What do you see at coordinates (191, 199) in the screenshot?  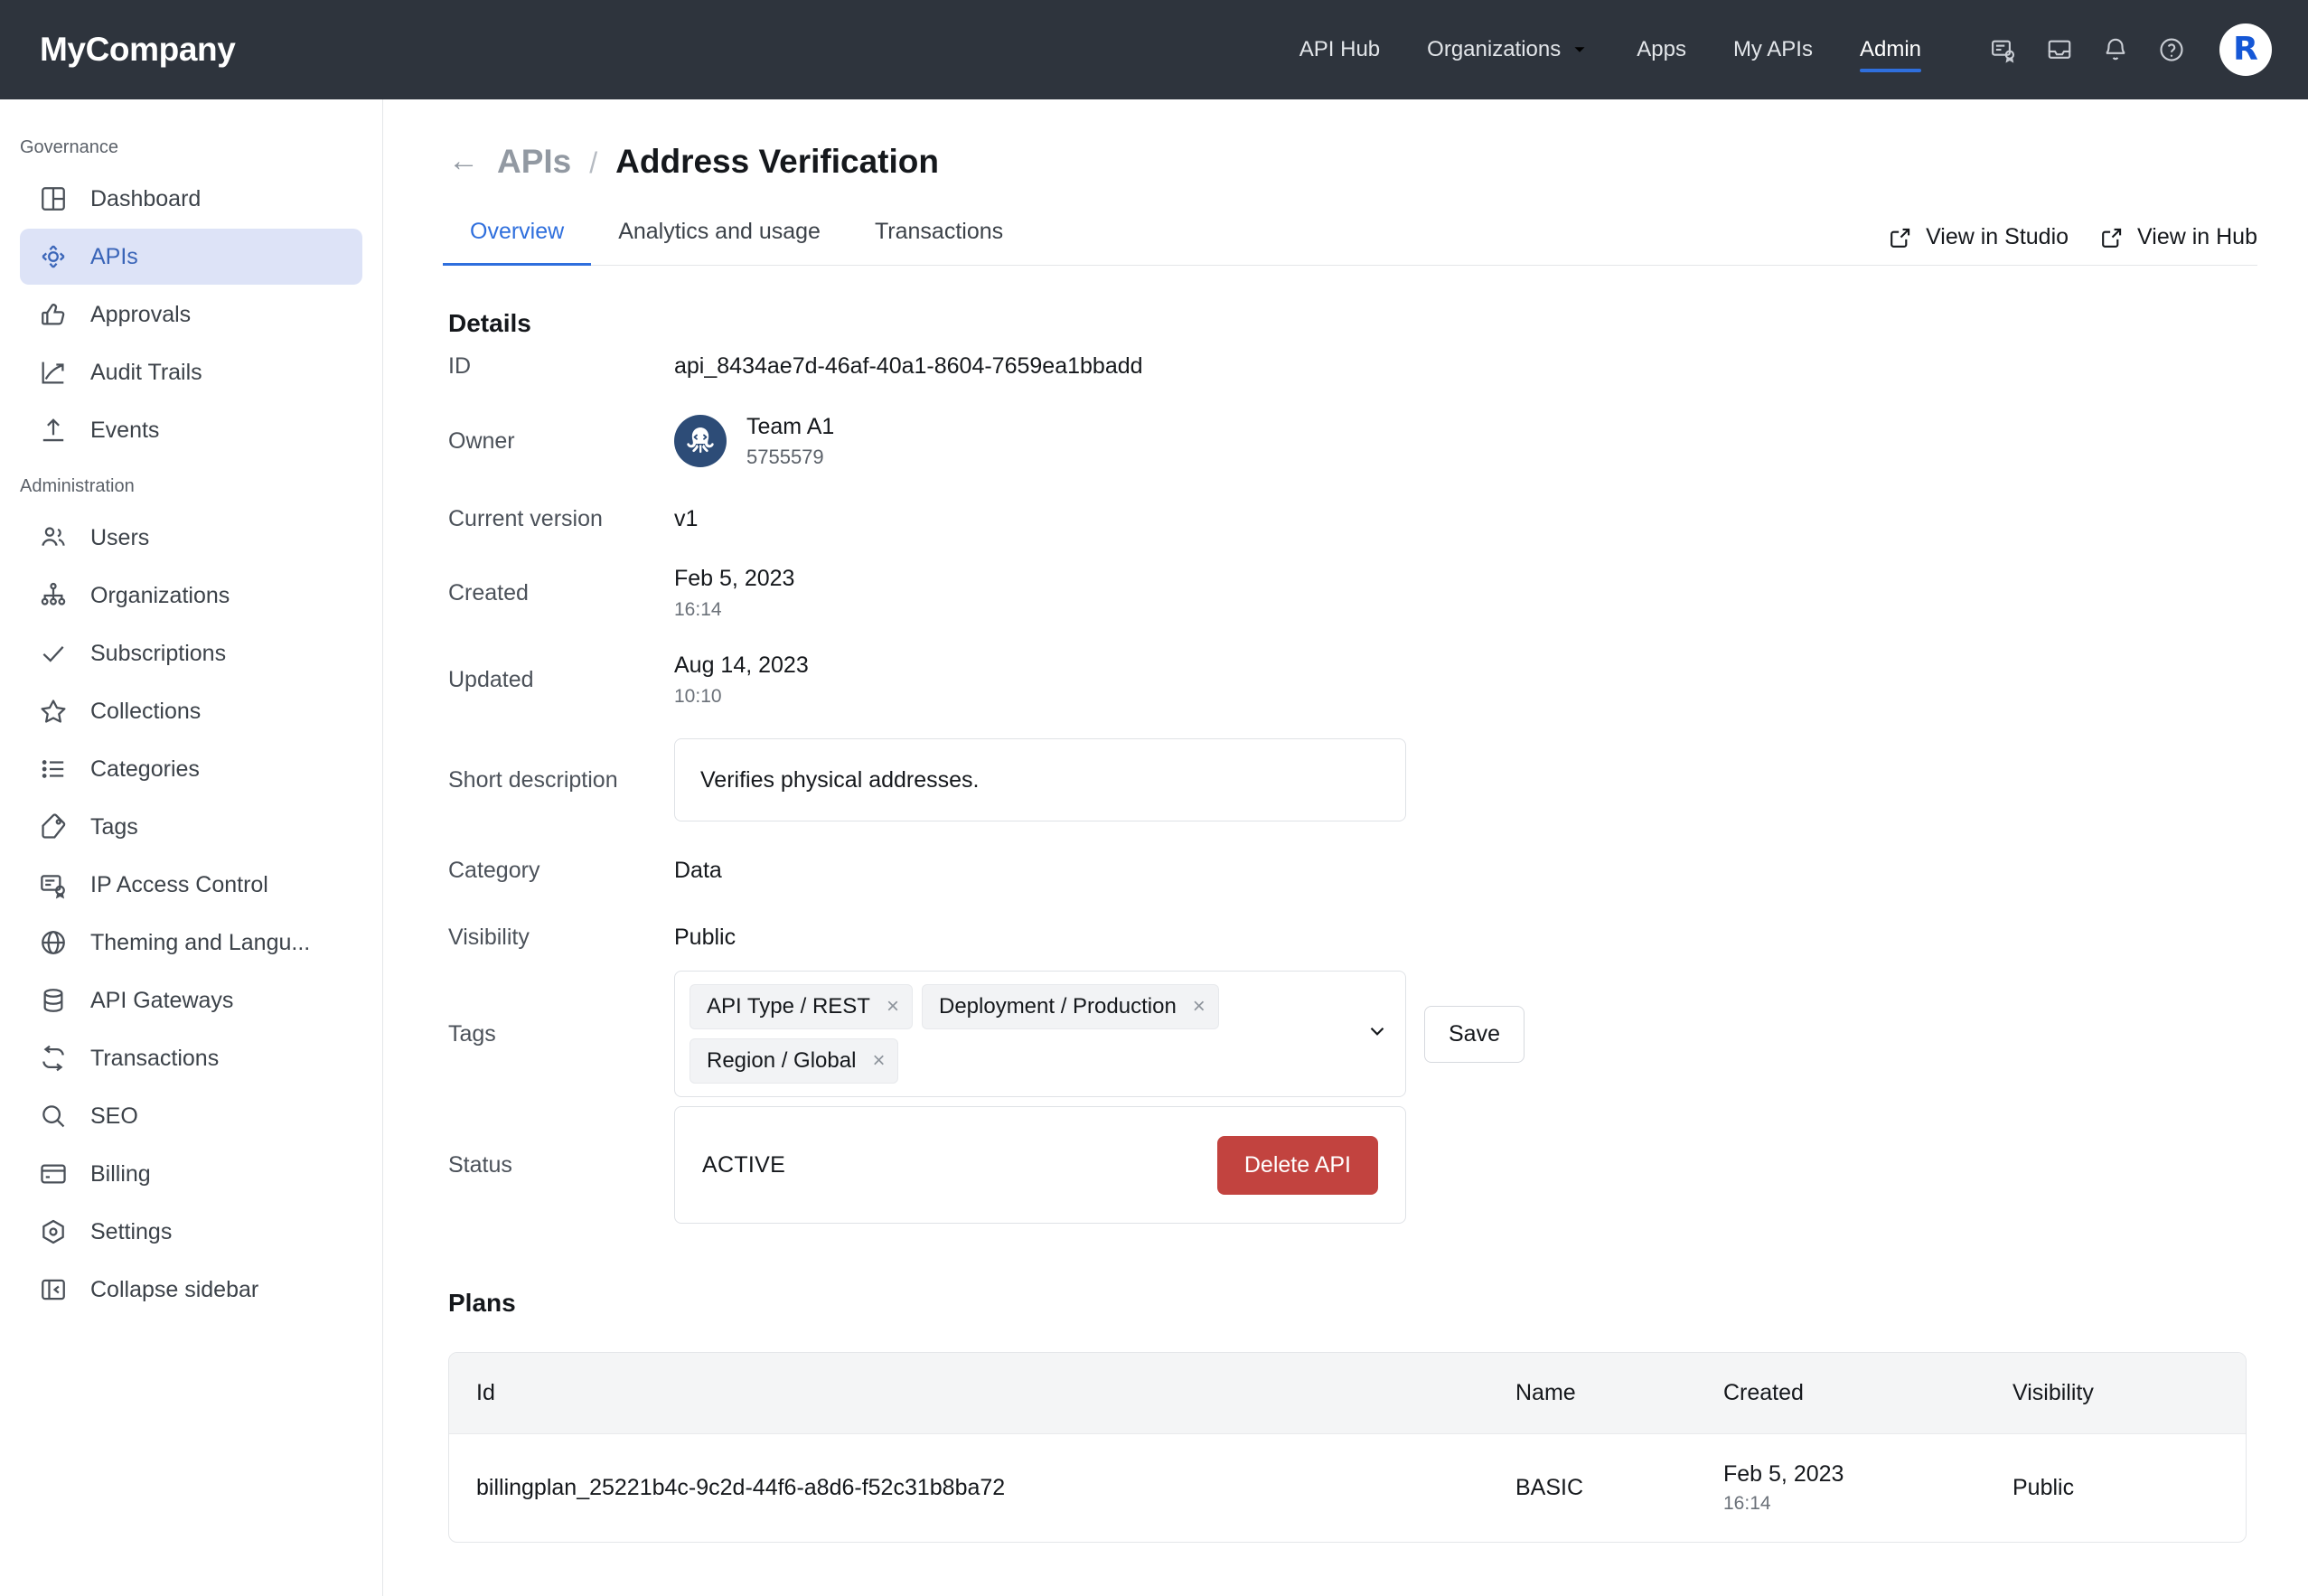 I see `sidebar-item-dashboard: Dashboard` at bounding box center [191, 199].